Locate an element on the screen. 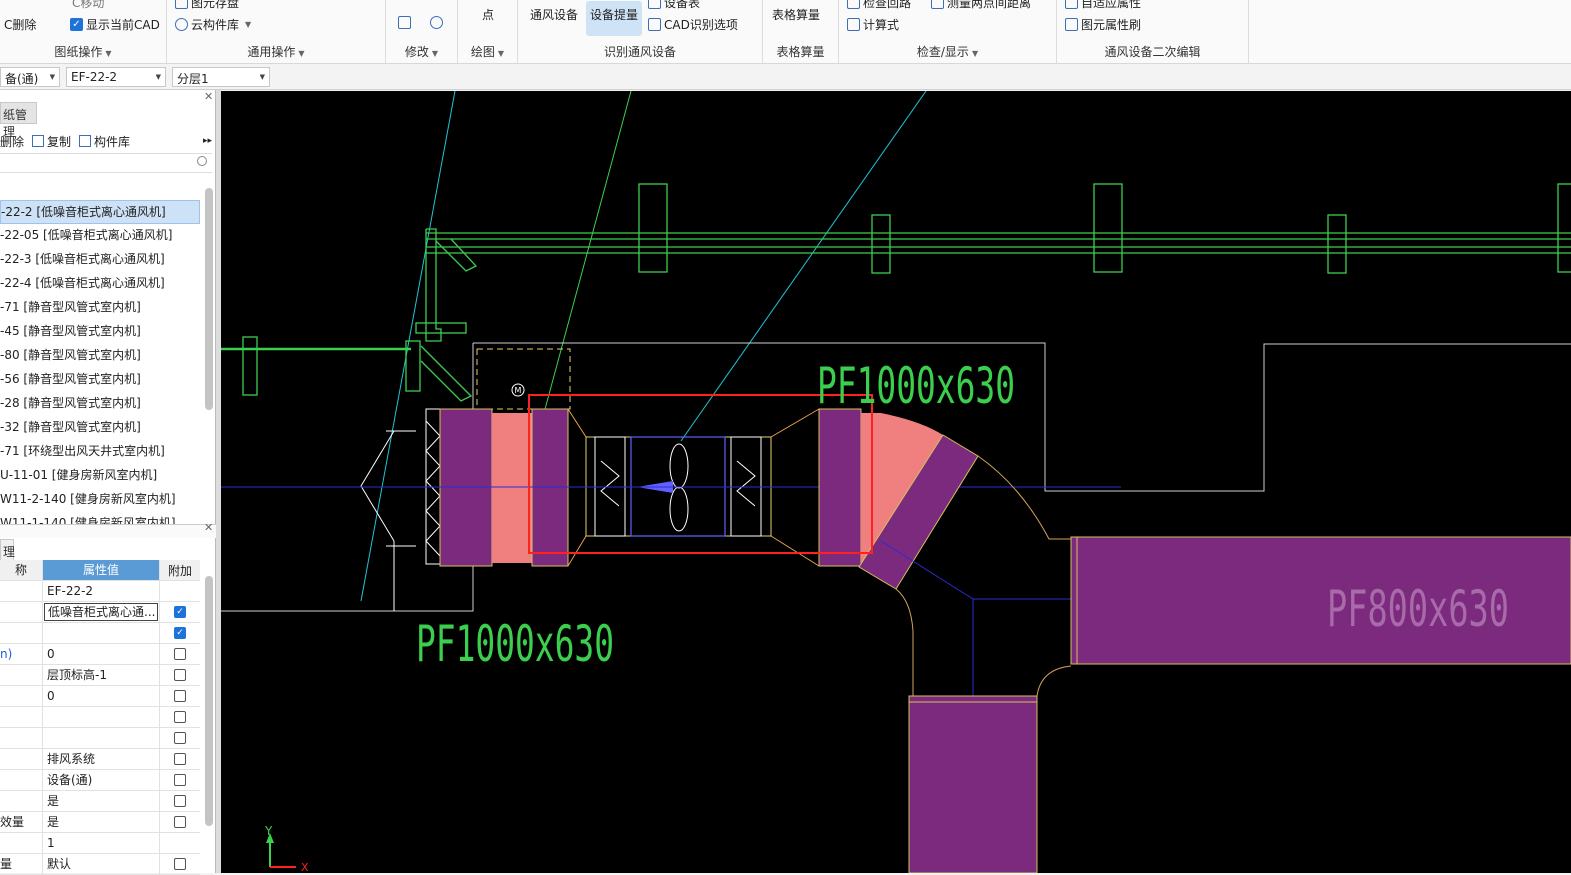  list-item: -56 [静音型风管式室内机] is located at coordinates (100, 380).